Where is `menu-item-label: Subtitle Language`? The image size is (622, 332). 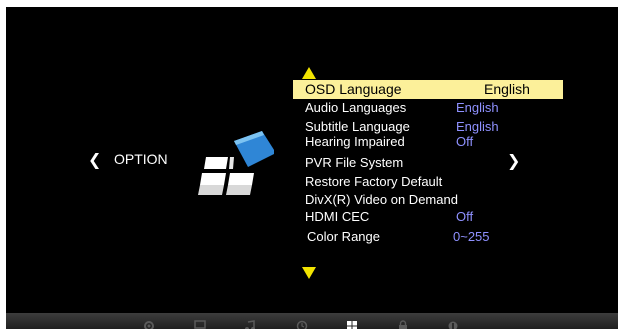 menu-item-label: Subtitle Language is located at coordinates (357, 126).